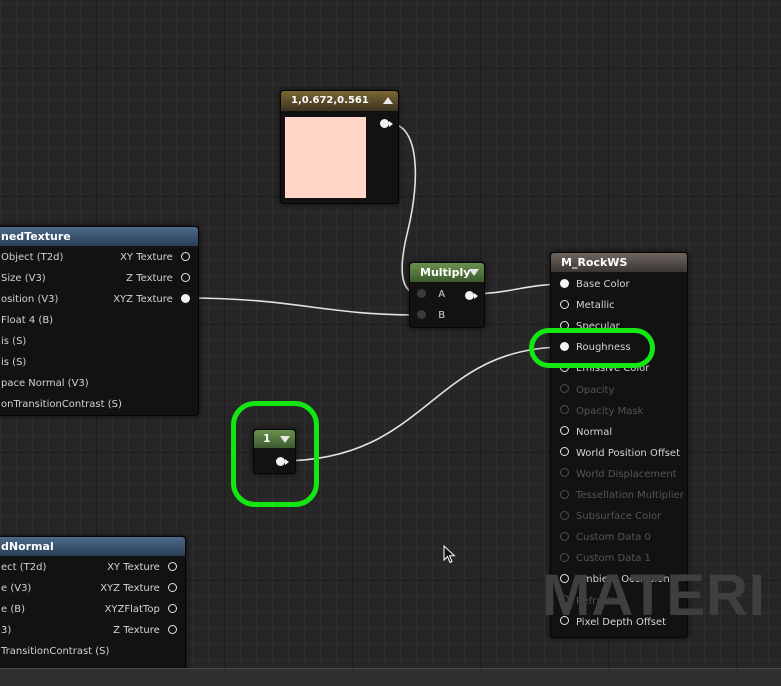 The width and height of the screenshot is (781, 686). What do you see at coordinates (45, 383) in the screenshot?
I see `input-label: pace Normal (V3)` at bounding box center [45, 383].